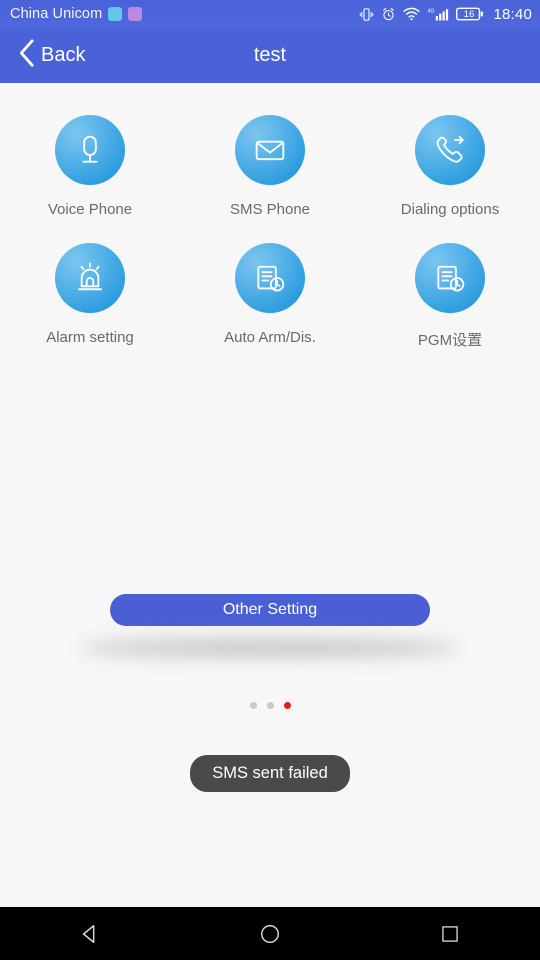 Image resolution: width=540 pixels, height=960 pixels. I want to click on tile-label: Dialing options, so click(450, 209).